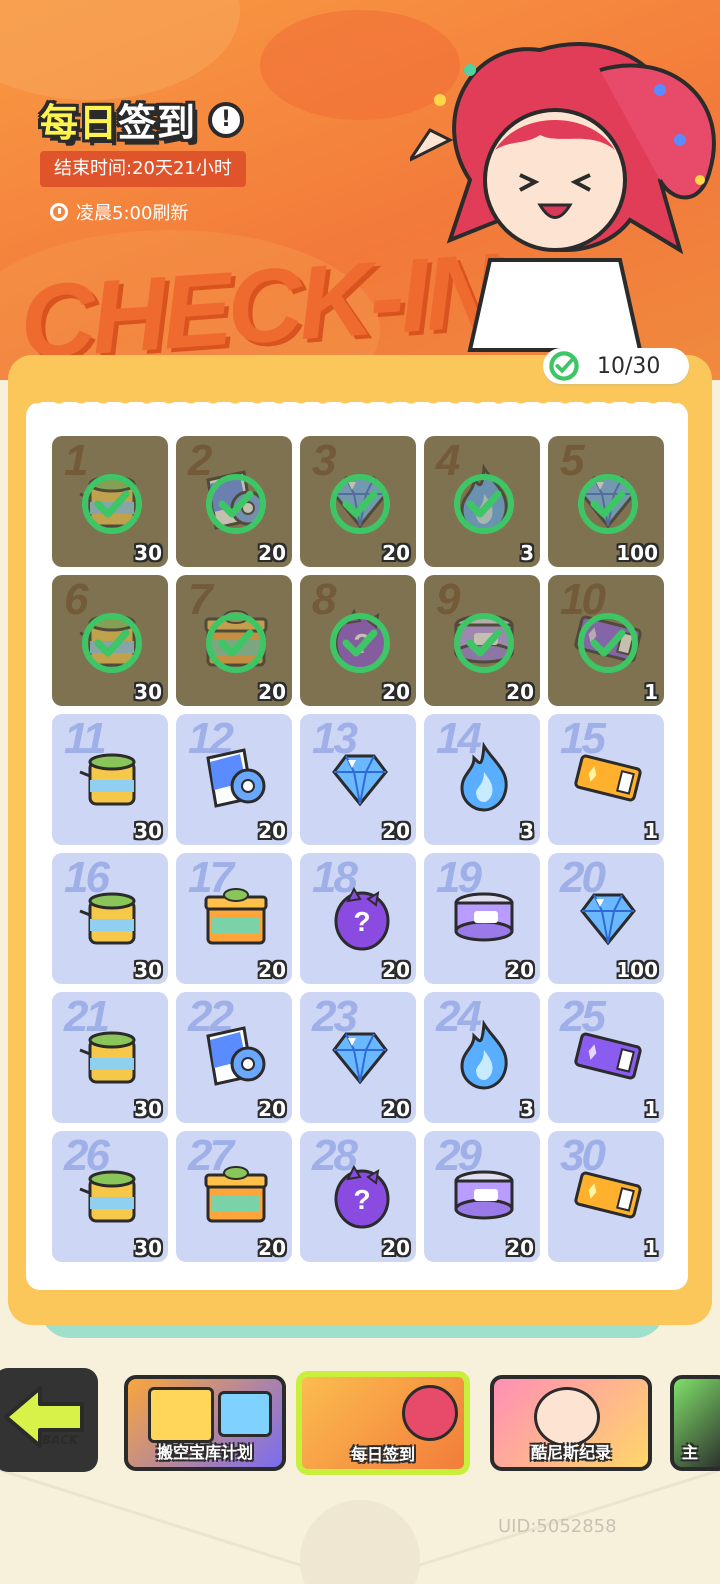  What do you see at coordinates (606, 918) in the screenshot?
I see `day-cell-20: 20 100` at bounding box center [606, 918].